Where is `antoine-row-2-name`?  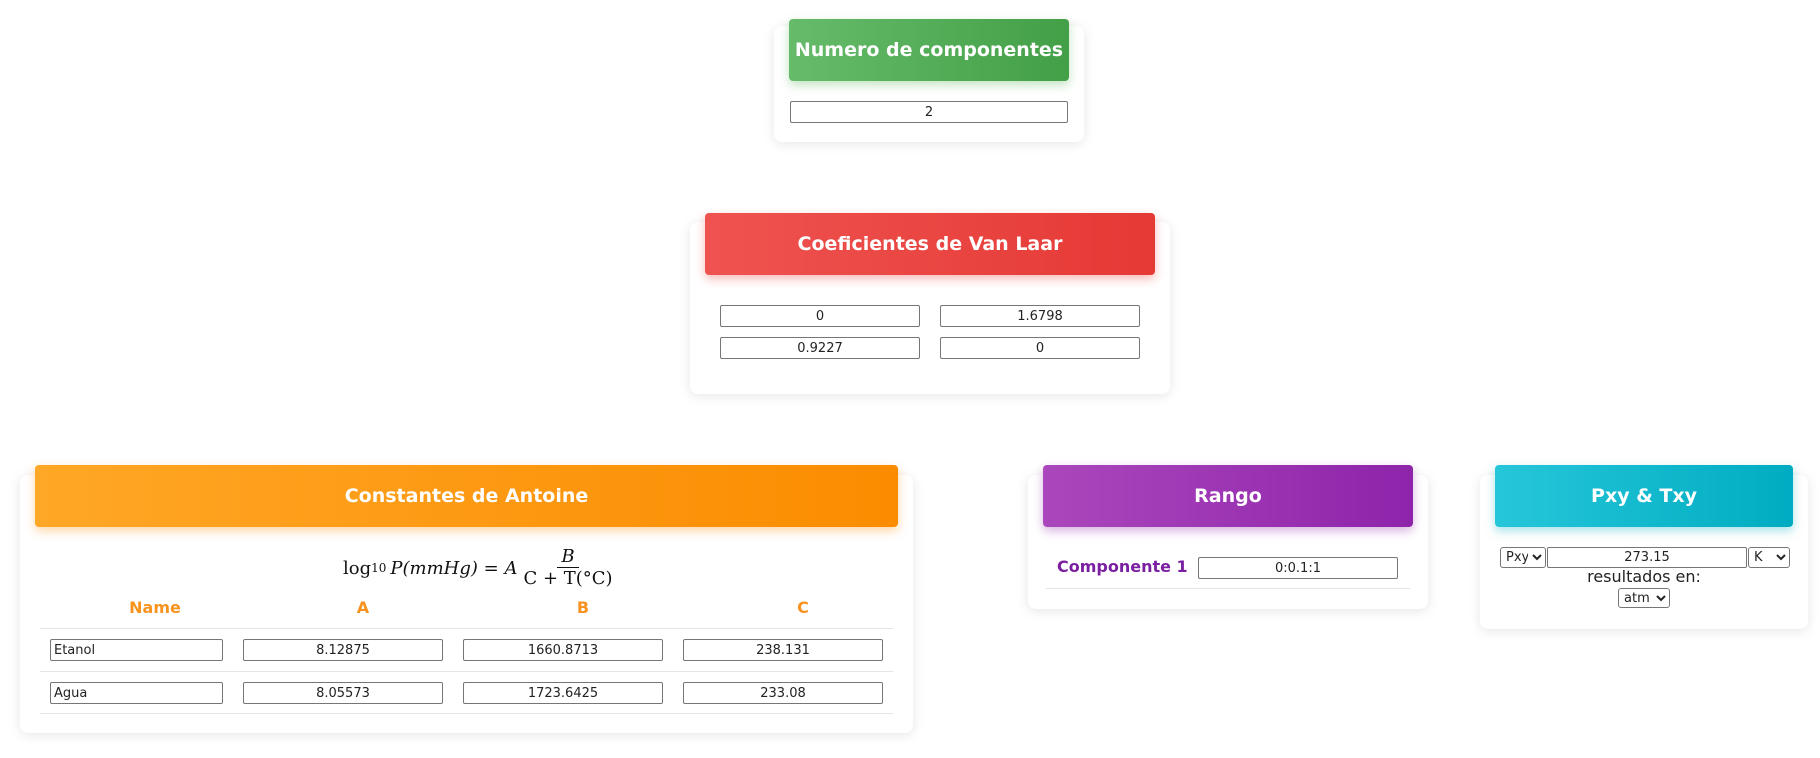
antoine-row-2-name is located at coordinates (136, 693).